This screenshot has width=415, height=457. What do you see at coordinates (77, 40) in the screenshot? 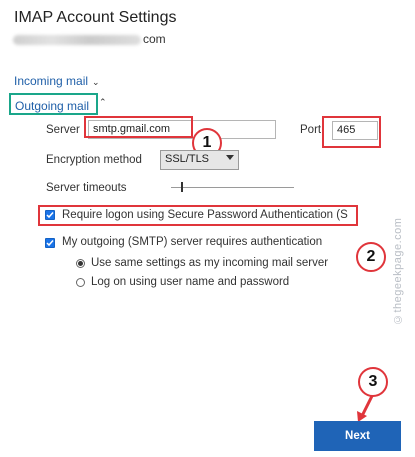
I see `blurred-email` at bounding box center [77, 40].